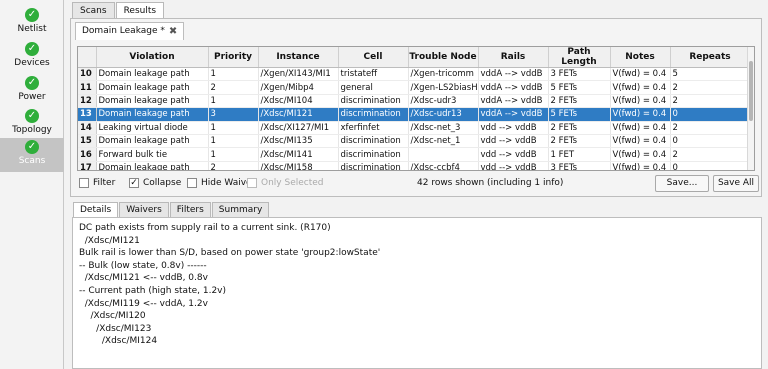 This screenshot has width=768, height=369. Describe the element at coordinates (710, 57) in the screenshot. I see `column-header: Repeats` at that location.